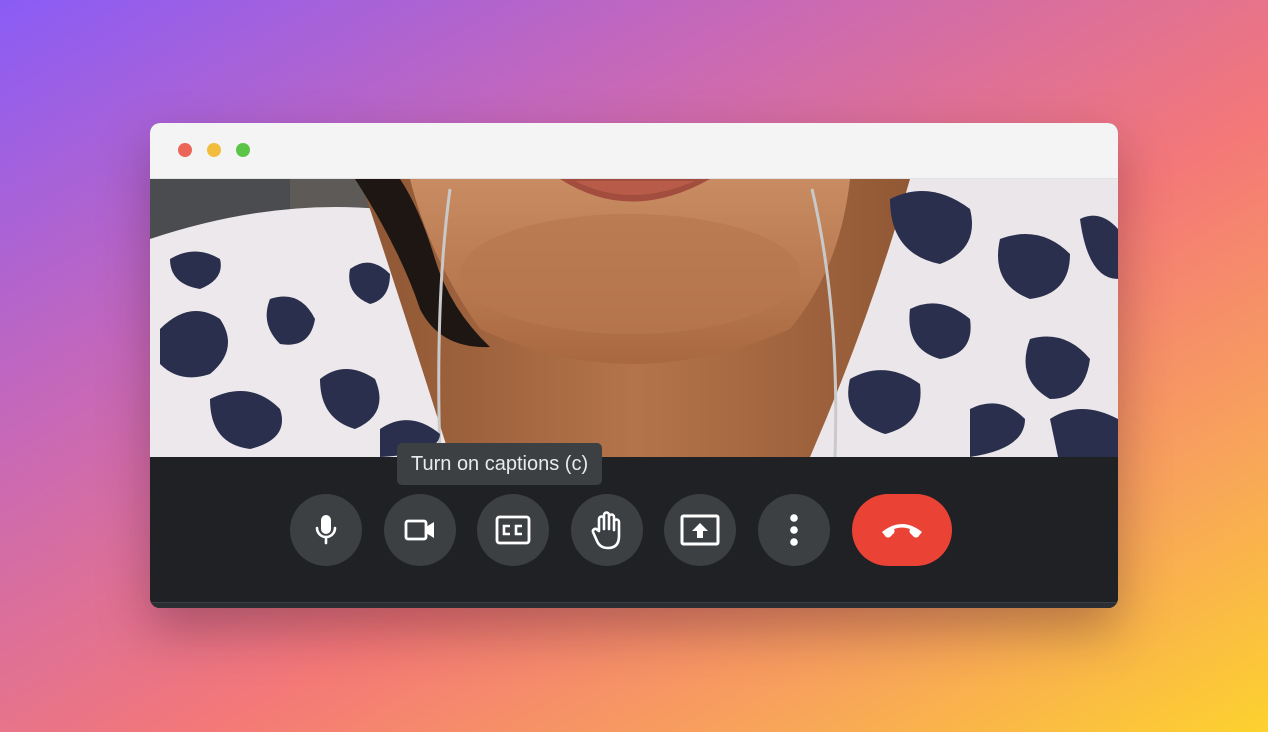  I want to click on present-screen-icon, so click(700, 530).